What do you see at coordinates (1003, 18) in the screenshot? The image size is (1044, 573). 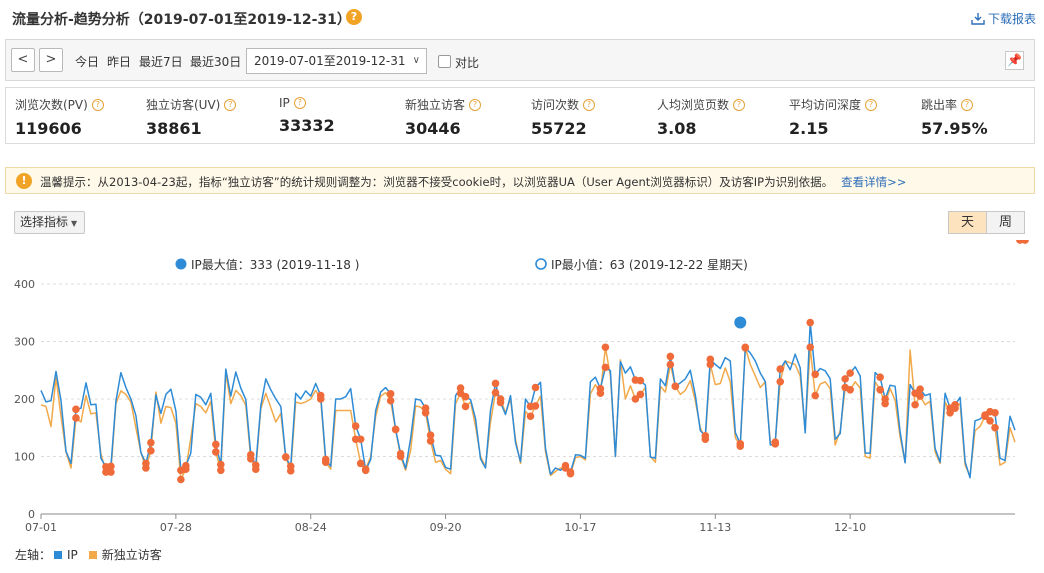 I see `download-report-link: 下载报表` at bounding box center [1003, 18].